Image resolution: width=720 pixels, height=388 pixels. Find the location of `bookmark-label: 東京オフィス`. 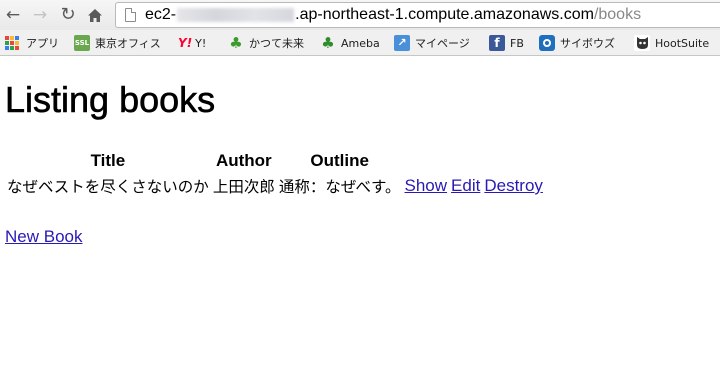

bookmark-label: 東京オフィス is located at coordinates (128, 43).